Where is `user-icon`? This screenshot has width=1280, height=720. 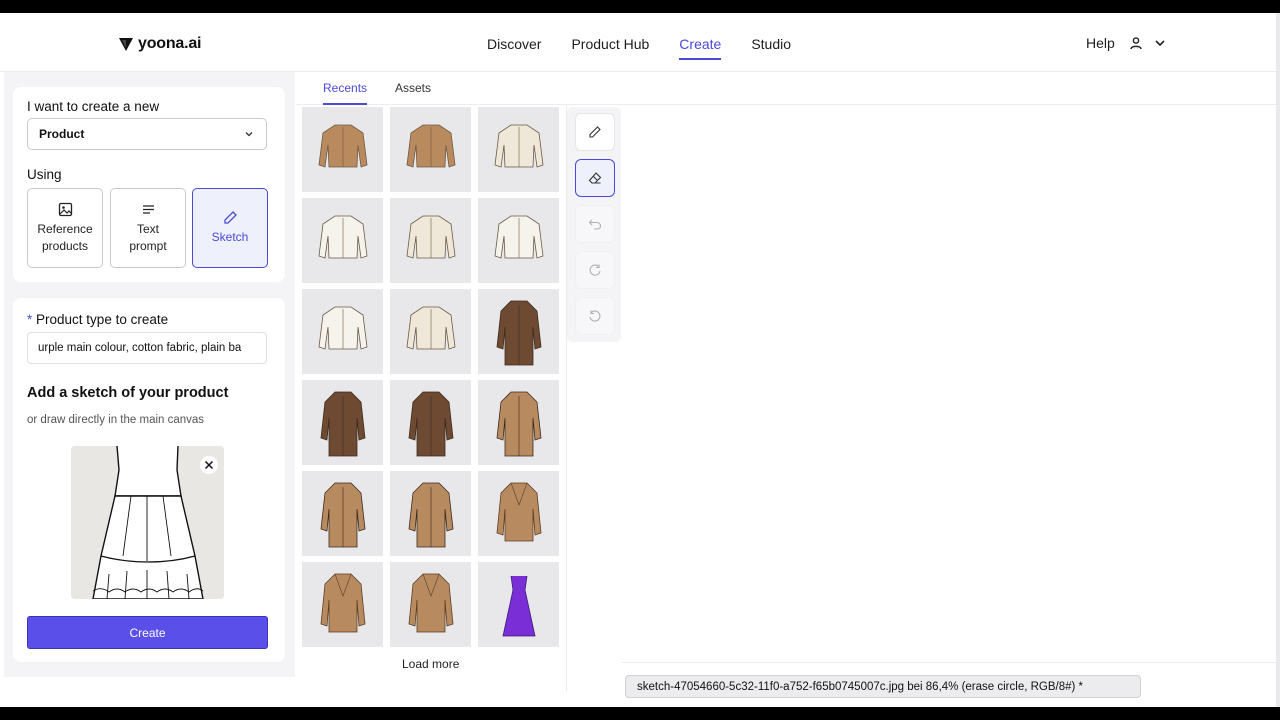 user-icon is located at coordinates (1136, 43).